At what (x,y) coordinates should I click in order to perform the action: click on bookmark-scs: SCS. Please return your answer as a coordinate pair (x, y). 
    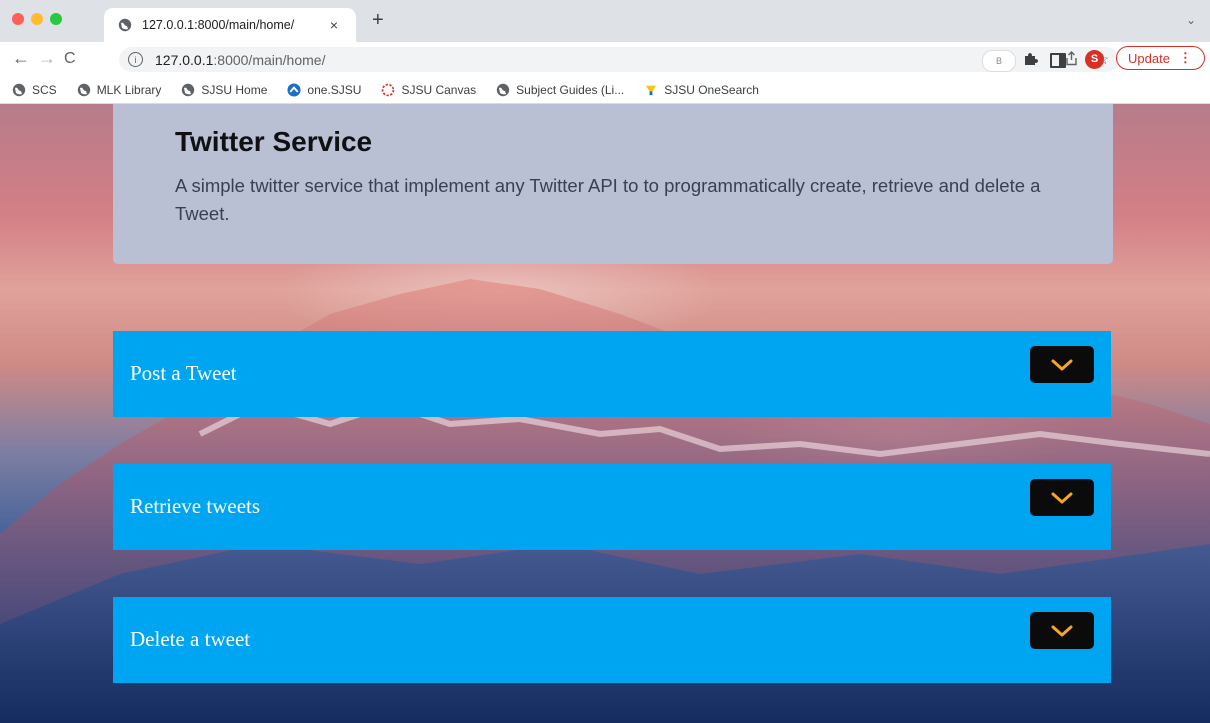
    Looking at the image, I should click on (34, 90).